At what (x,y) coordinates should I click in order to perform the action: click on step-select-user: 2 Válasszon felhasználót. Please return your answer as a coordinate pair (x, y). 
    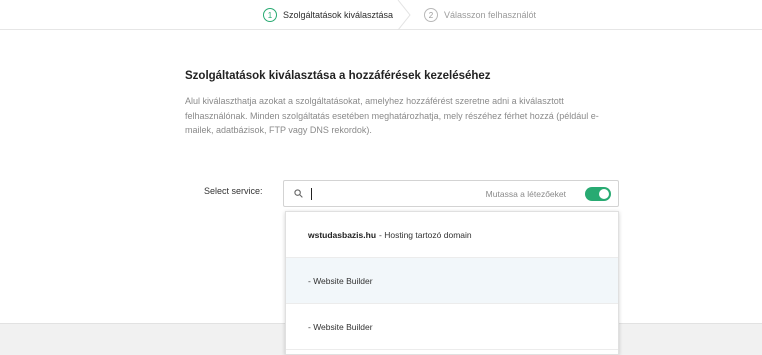
    Looking at the image, I should click on (480, 15).